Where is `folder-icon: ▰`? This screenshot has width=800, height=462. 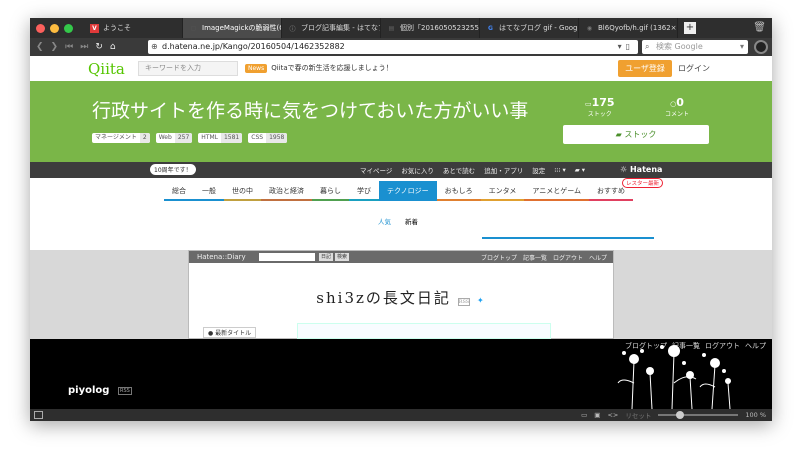
folder-icon: ▰ is located at coordinates (618, 134).